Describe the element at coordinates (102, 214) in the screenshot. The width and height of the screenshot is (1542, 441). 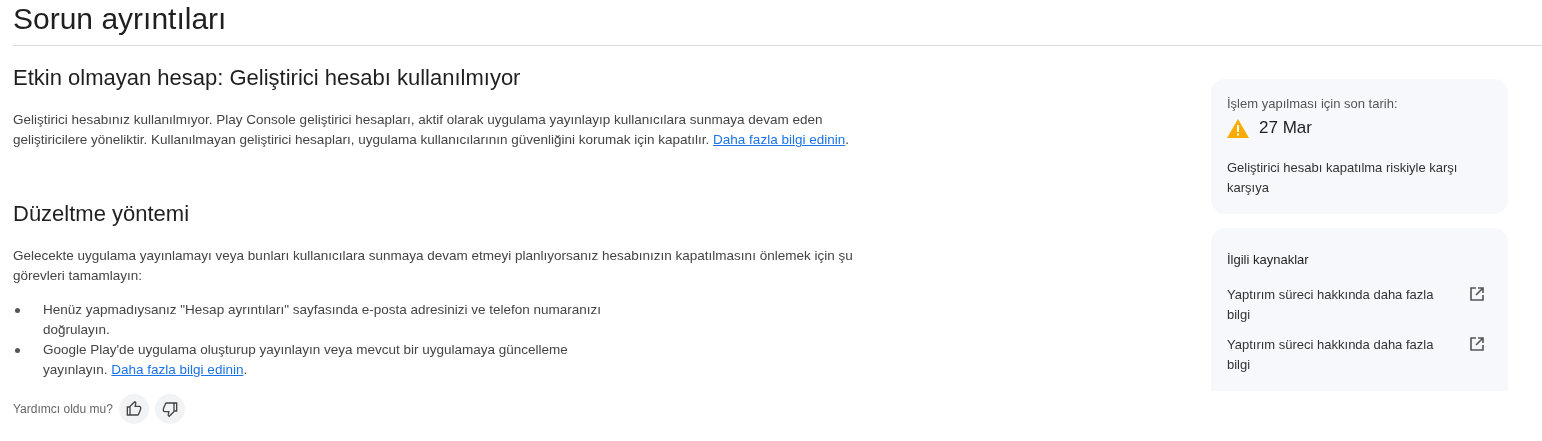
I see `section-heading: Düzeltme yöntemi` at that location.